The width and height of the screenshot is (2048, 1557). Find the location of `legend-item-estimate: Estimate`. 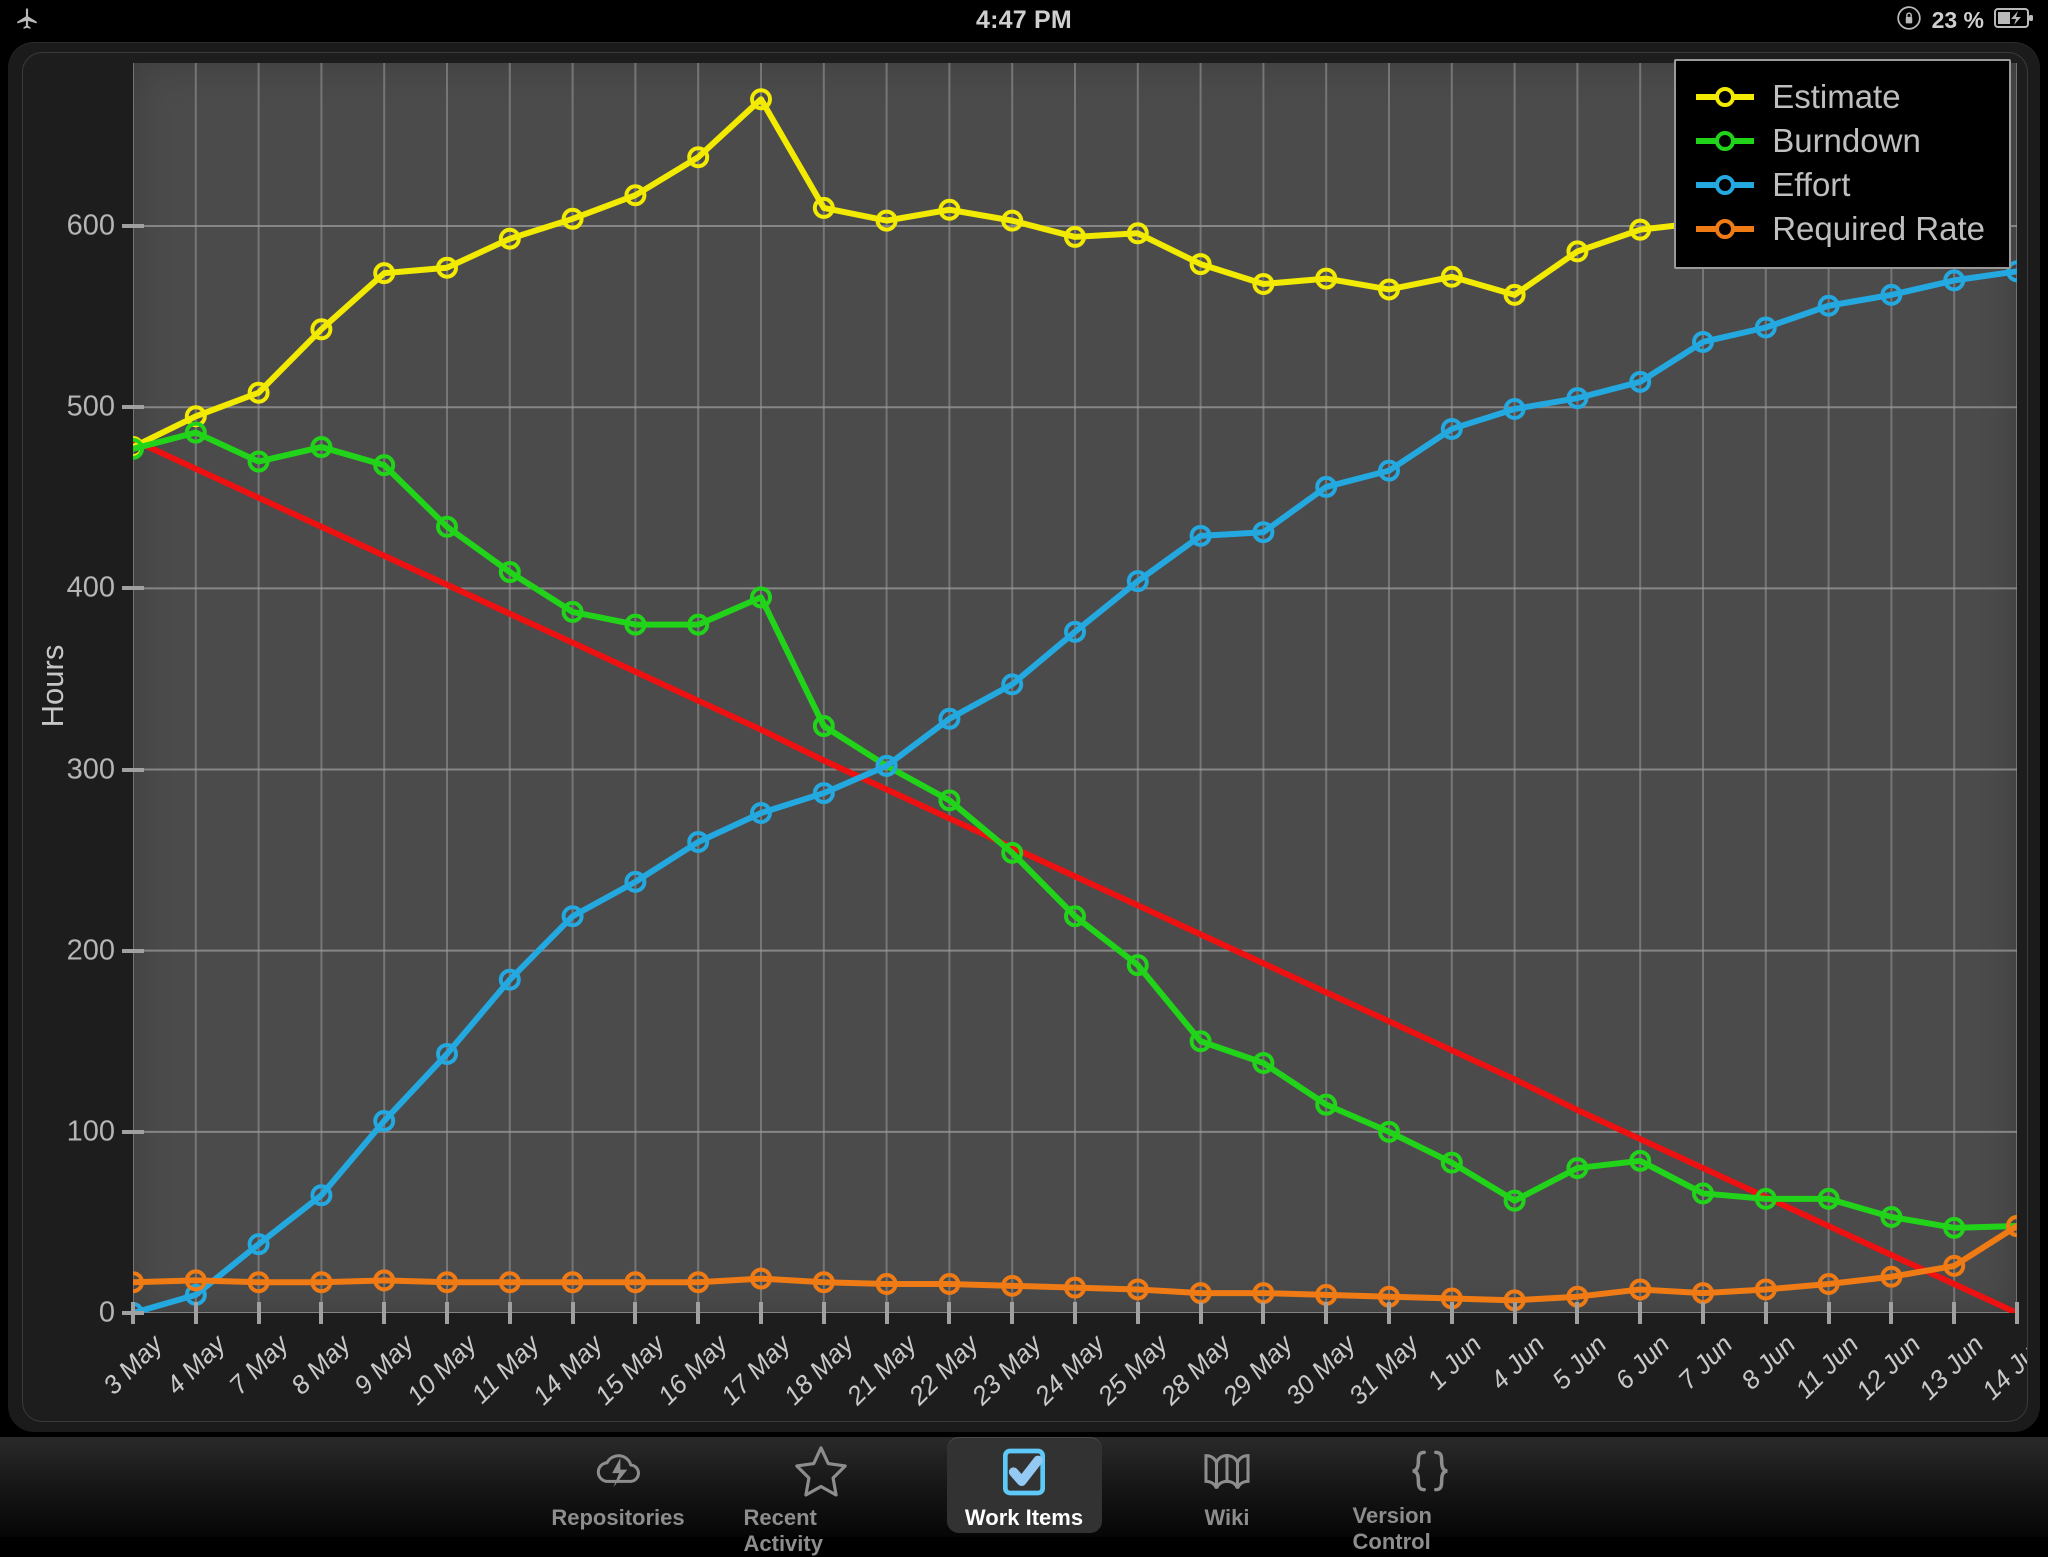

legend-item-estimate: Estimate is located at coordinates (1839, 97).